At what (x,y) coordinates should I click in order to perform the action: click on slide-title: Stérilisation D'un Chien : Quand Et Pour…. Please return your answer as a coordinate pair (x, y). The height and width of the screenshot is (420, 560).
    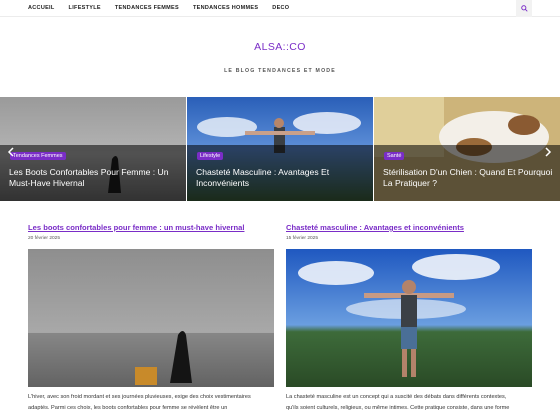
    Looking at the image, I should click on (468, 178).